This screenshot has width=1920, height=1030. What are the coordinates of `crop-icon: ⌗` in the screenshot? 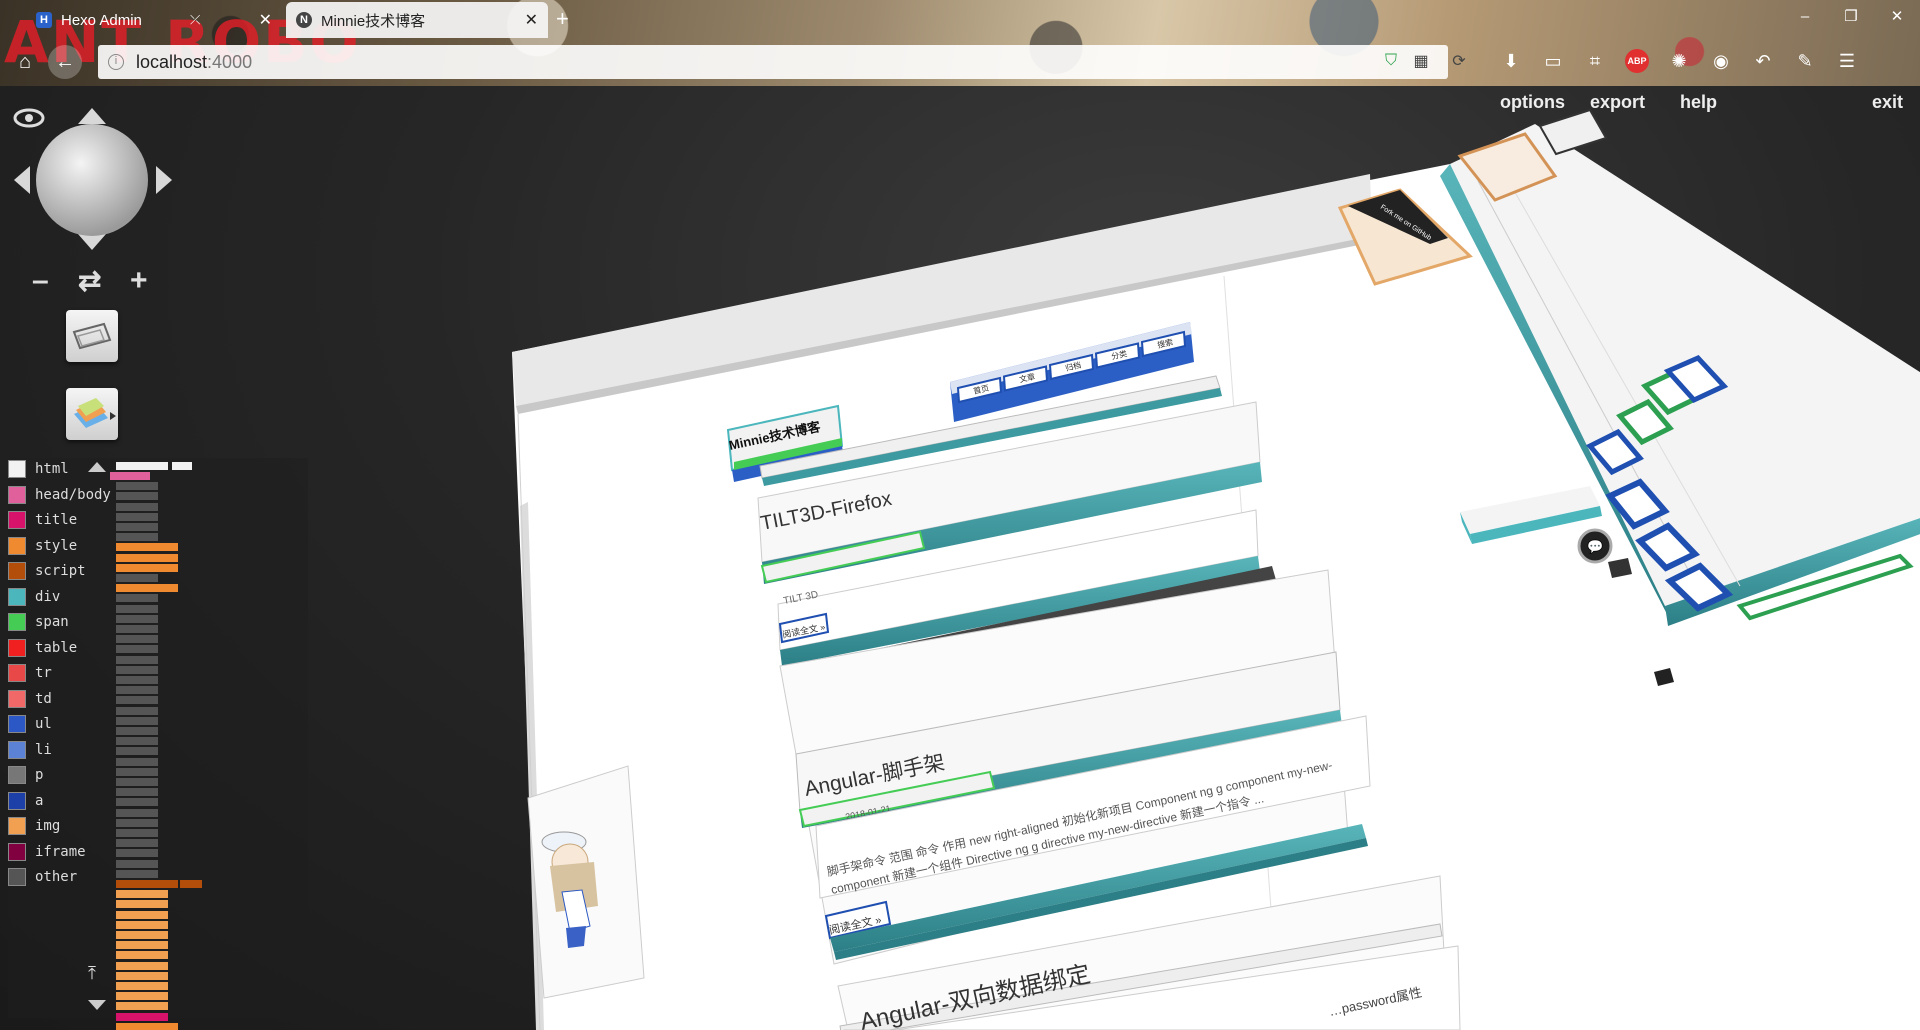 It's located at (1595, 61).